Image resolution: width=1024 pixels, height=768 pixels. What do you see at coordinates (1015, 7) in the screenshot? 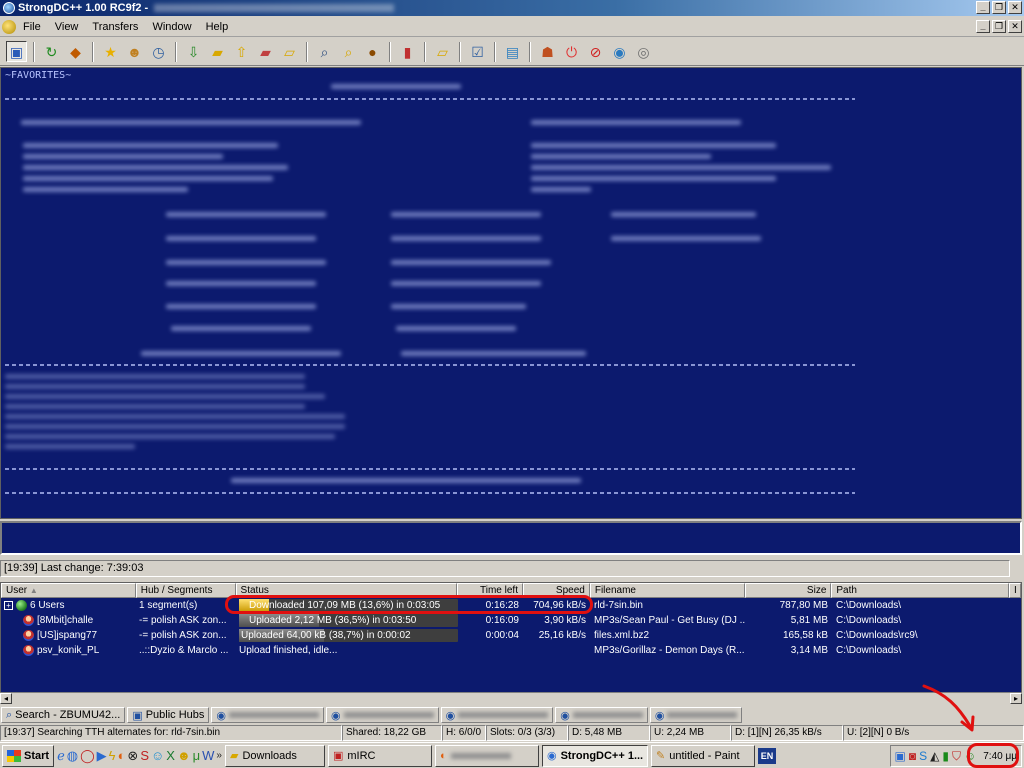
I see `close-button: ✕` at bounding box center [1015, 7].